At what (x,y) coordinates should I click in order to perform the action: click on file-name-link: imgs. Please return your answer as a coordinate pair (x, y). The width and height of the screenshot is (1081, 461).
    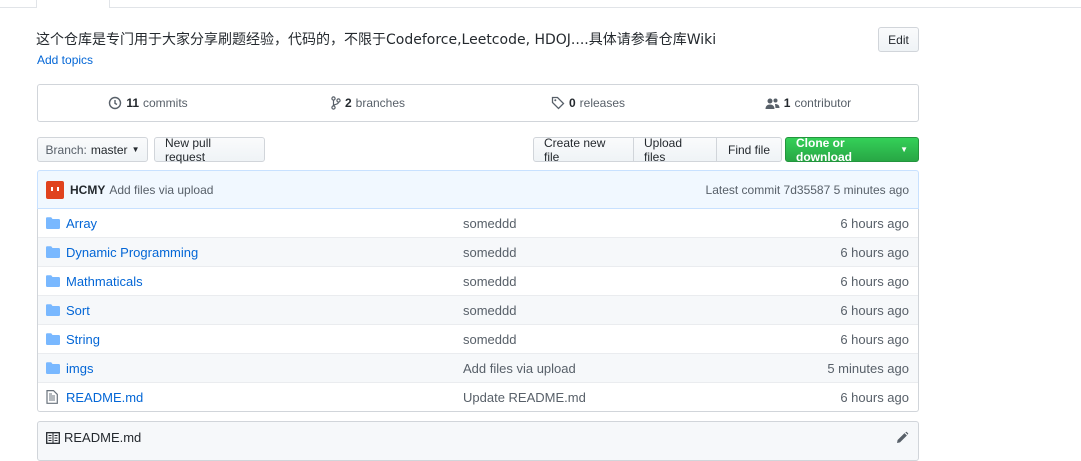
    Looking at the image, I should click on (264, 368).